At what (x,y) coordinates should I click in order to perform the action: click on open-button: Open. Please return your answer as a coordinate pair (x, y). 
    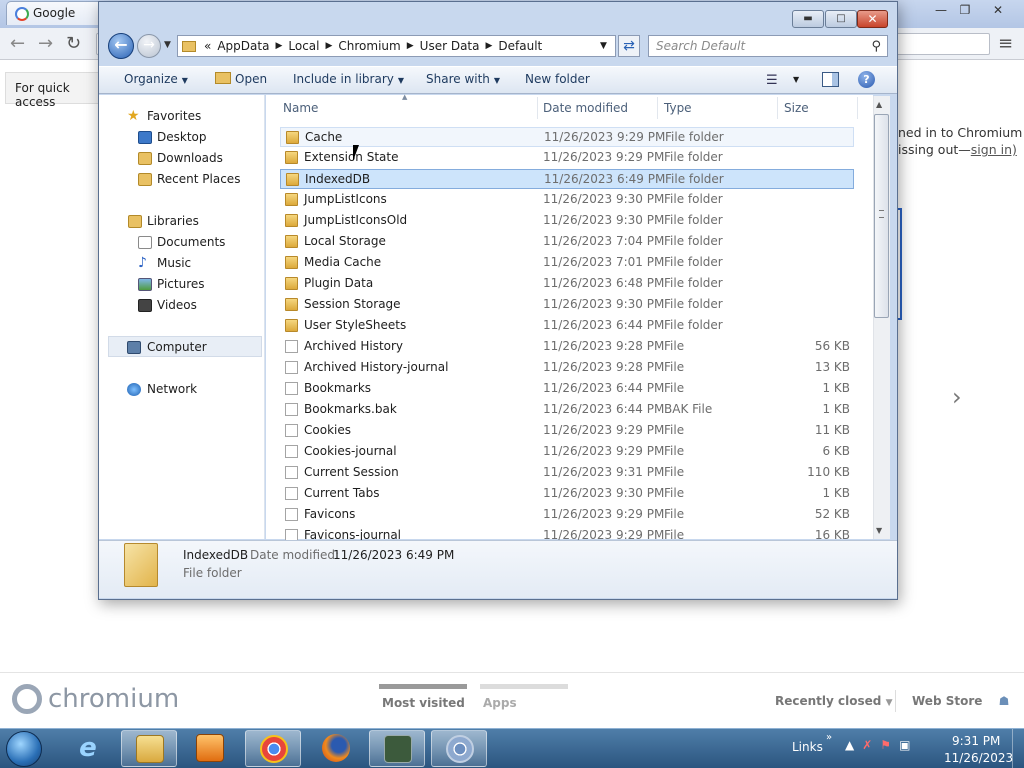
    Looking at the image, I should click on (241, 79).